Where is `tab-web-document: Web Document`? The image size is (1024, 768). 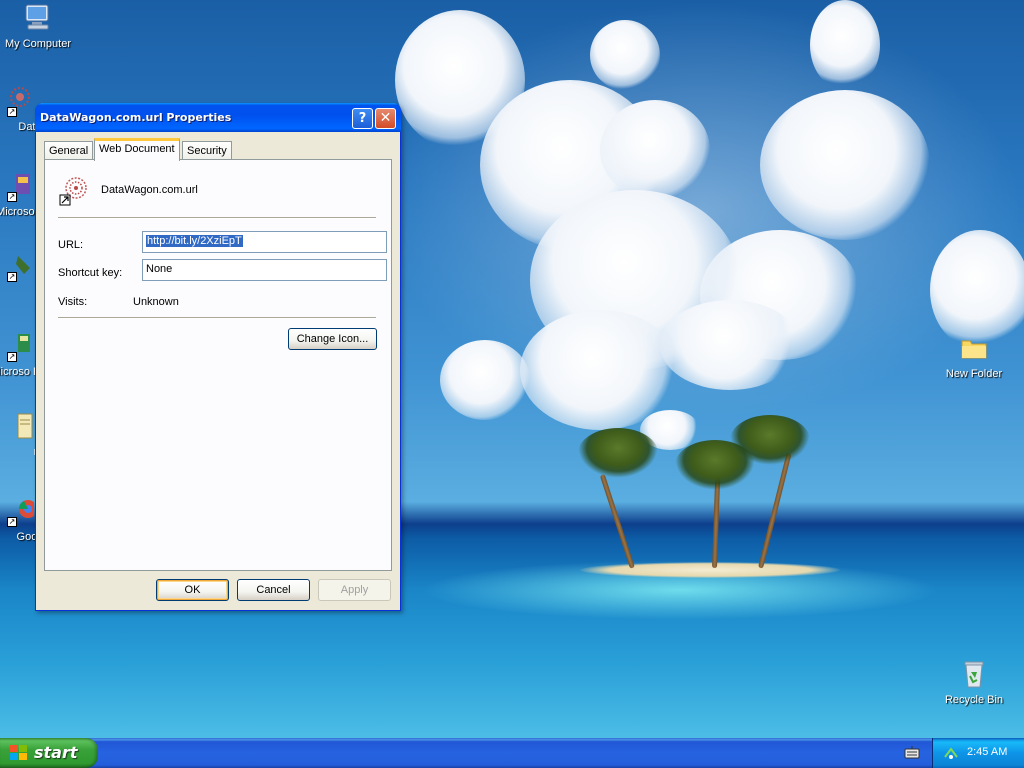
tab-web-document: Web Document is located at coordinates (137, 149).